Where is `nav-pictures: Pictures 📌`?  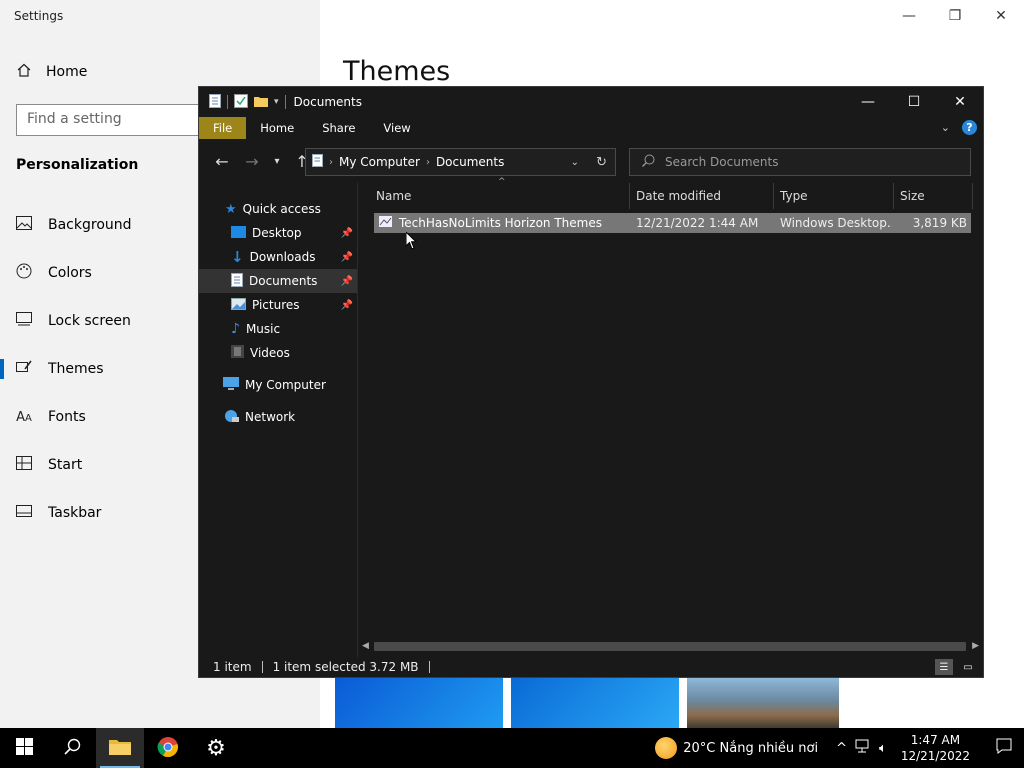
nav-pictures: Pictures 📌 is located at coordinates (278, 305).